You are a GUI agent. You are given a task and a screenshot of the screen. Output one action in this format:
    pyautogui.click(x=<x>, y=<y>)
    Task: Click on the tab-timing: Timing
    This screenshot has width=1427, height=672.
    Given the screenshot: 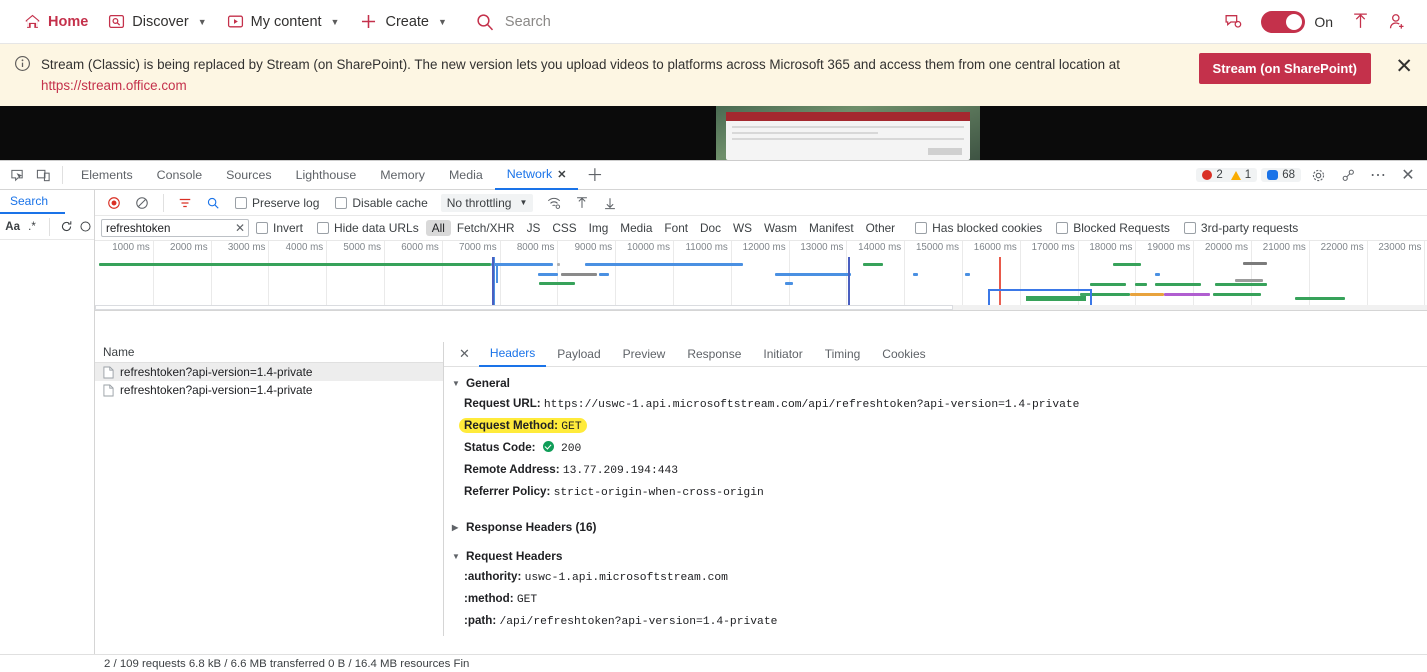 What is the action you would take?
    pyautogui.click(x=843, y=354)
    